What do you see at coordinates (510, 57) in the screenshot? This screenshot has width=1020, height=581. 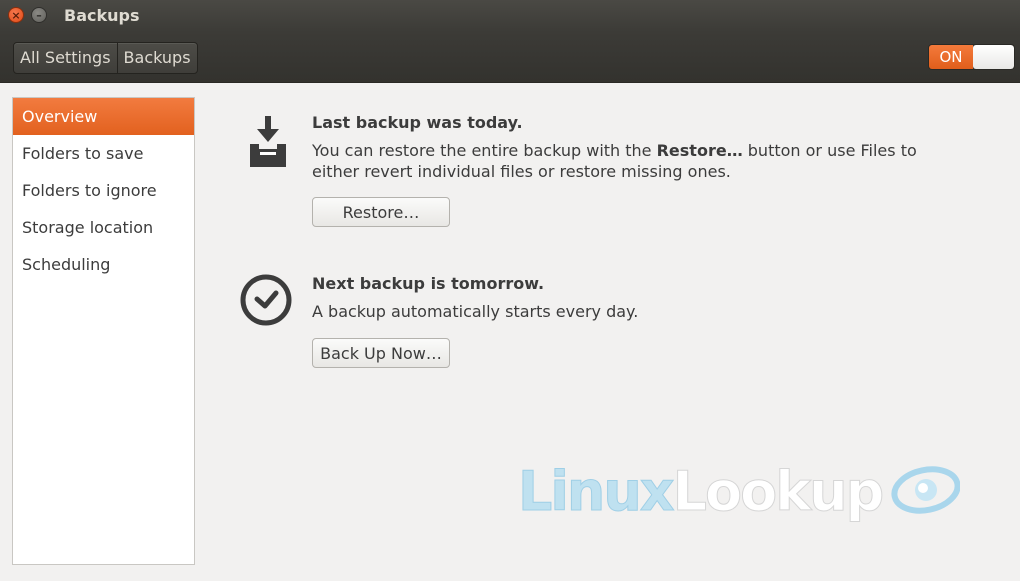 I see `toolbar: All Settings Backups ON` at bounding box center [510, 57].